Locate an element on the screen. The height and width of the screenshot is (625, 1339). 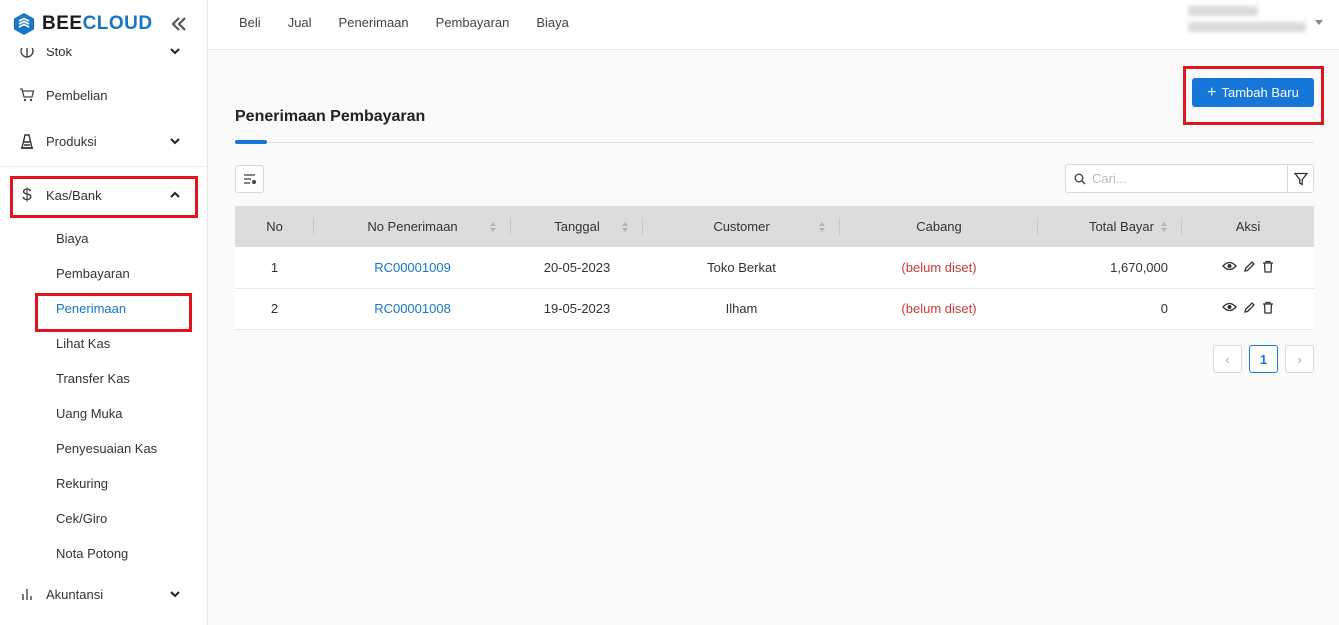
dollar-icon: $ is located at coordinates (27, 194).